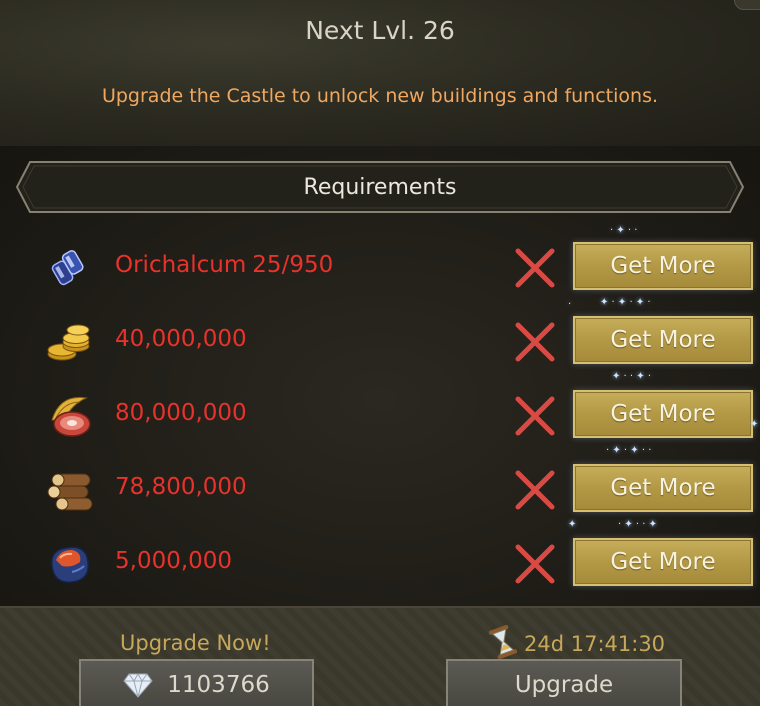 The image size is (760, 706). Describe the element at coordinates (380, 268) in the screenshot. I see `requirement-row-orichalcum: Orichalcum 25/950 Get More` at that location.